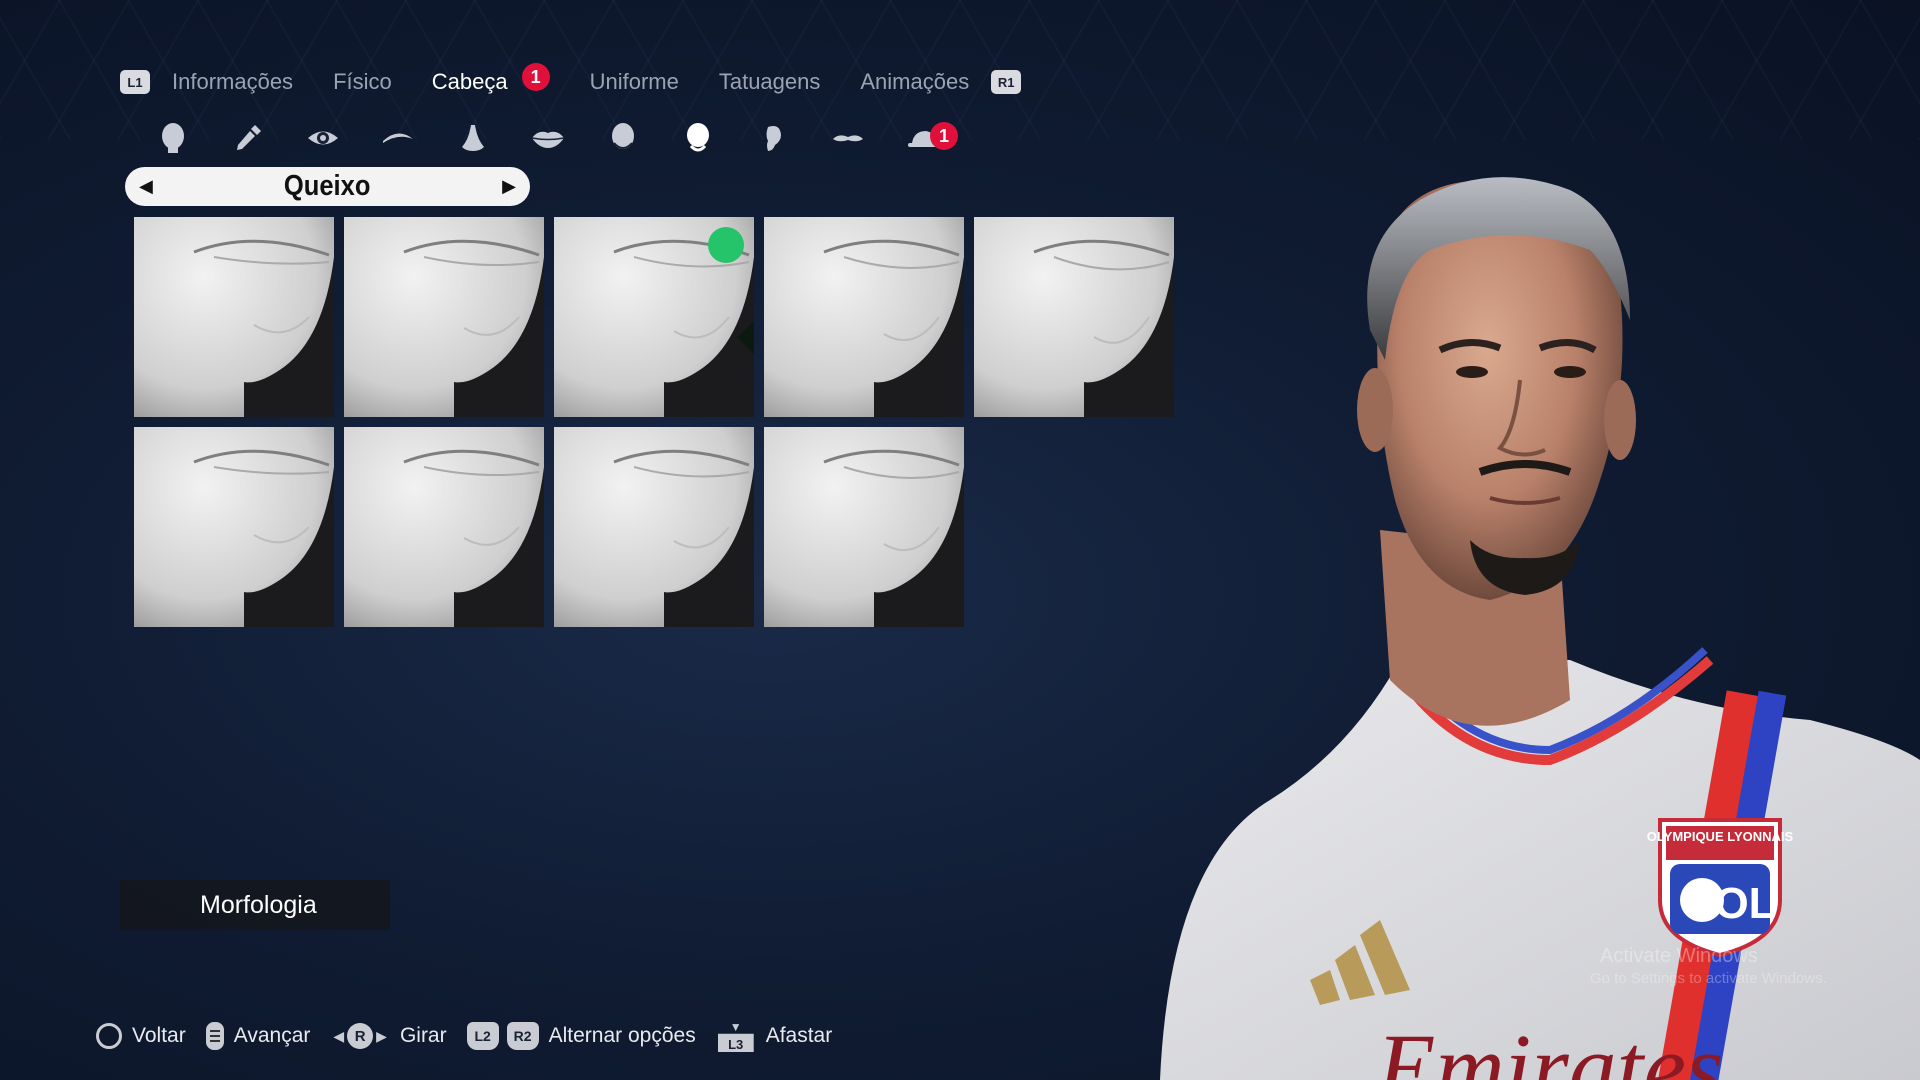 The image size is (1920, 1080). Describe the element at coordinates (339, 1035) in the screenshot. I see `left-triangle-icon: ◀` at that location.